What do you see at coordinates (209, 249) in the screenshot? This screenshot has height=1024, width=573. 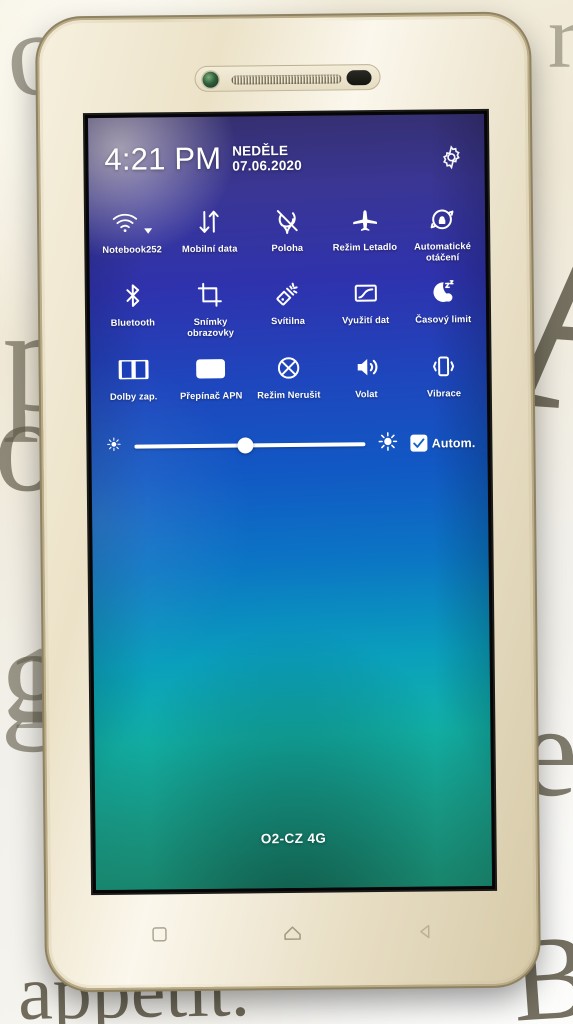 I see `quick-toggle-label: Mobilní data` at bounding box center [209, 249].